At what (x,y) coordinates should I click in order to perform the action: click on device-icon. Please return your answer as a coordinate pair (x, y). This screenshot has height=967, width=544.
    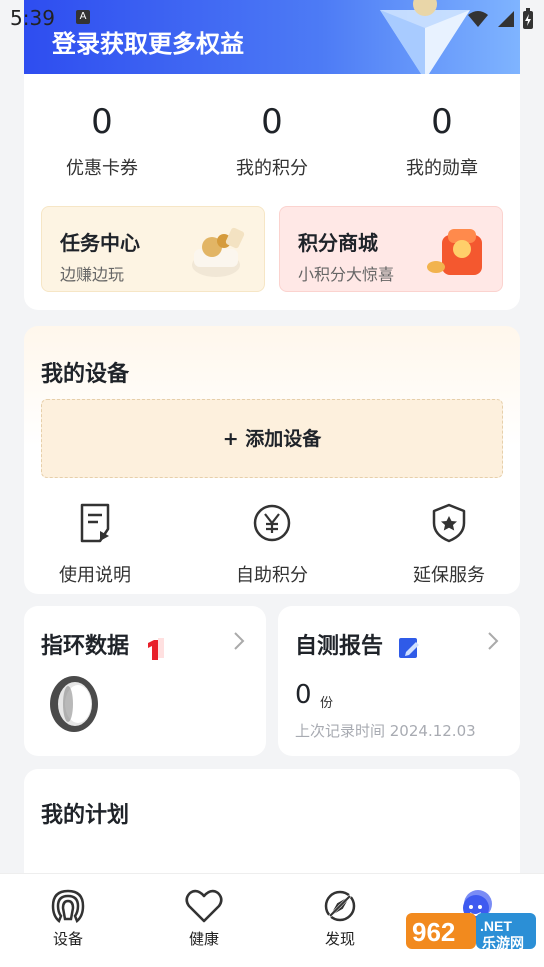
    Looking at the image, I should click on (68, 906).